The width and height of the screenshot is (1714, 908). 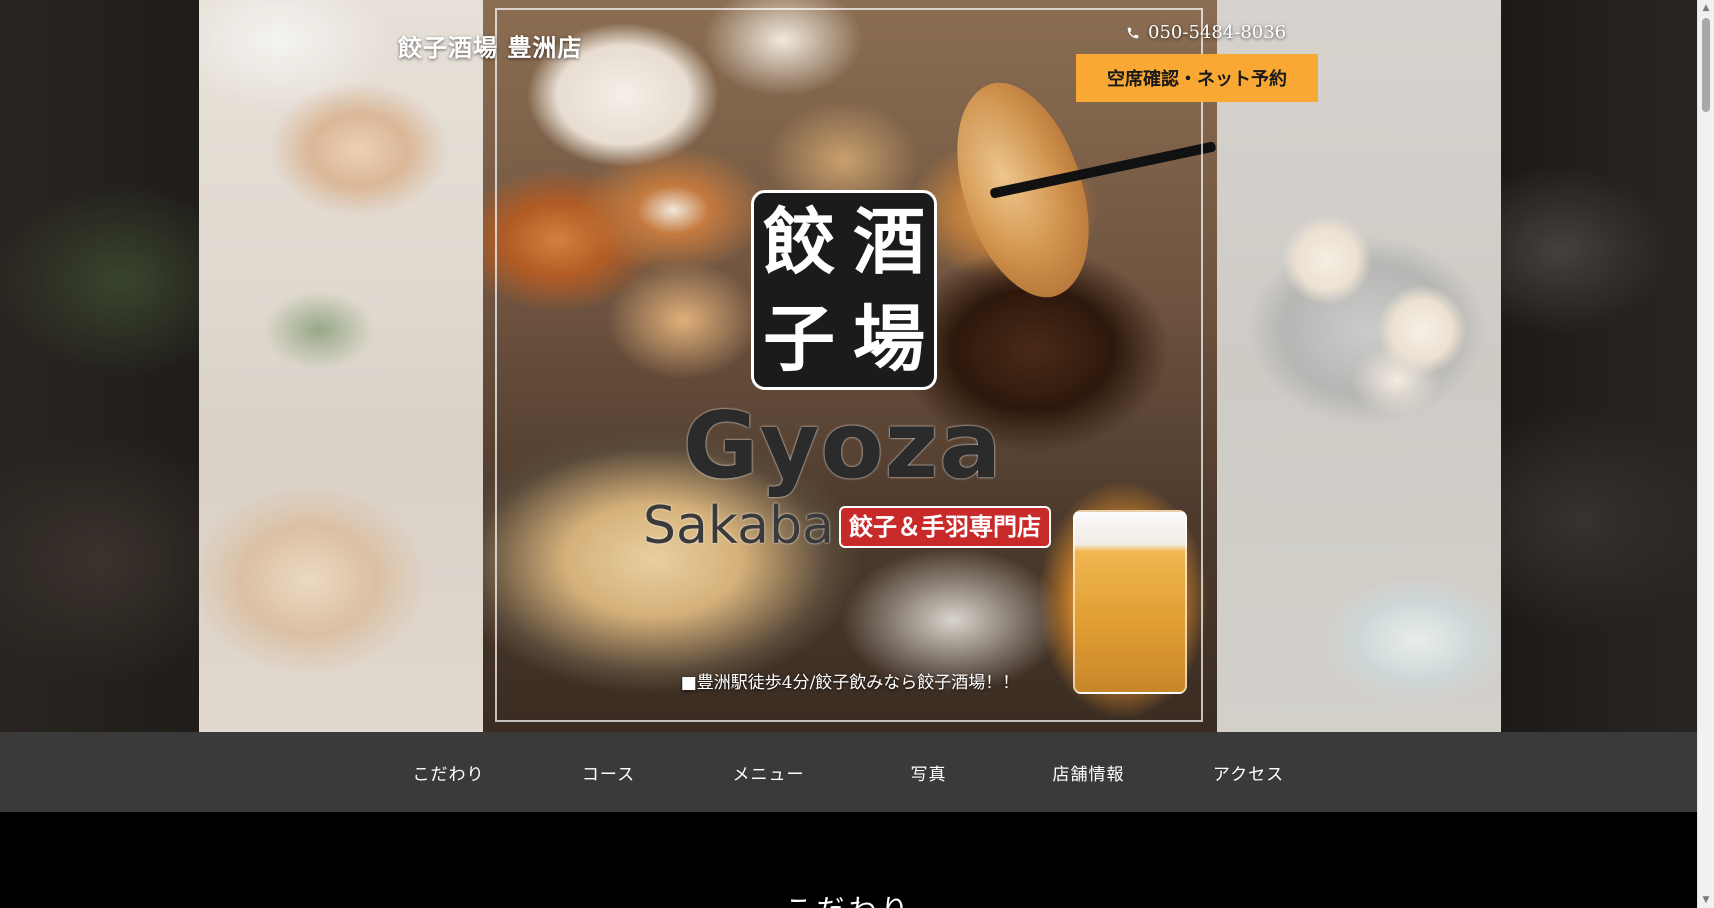 I want to click on scroll-up-icon: ▲, so click(x=1706, y=8).